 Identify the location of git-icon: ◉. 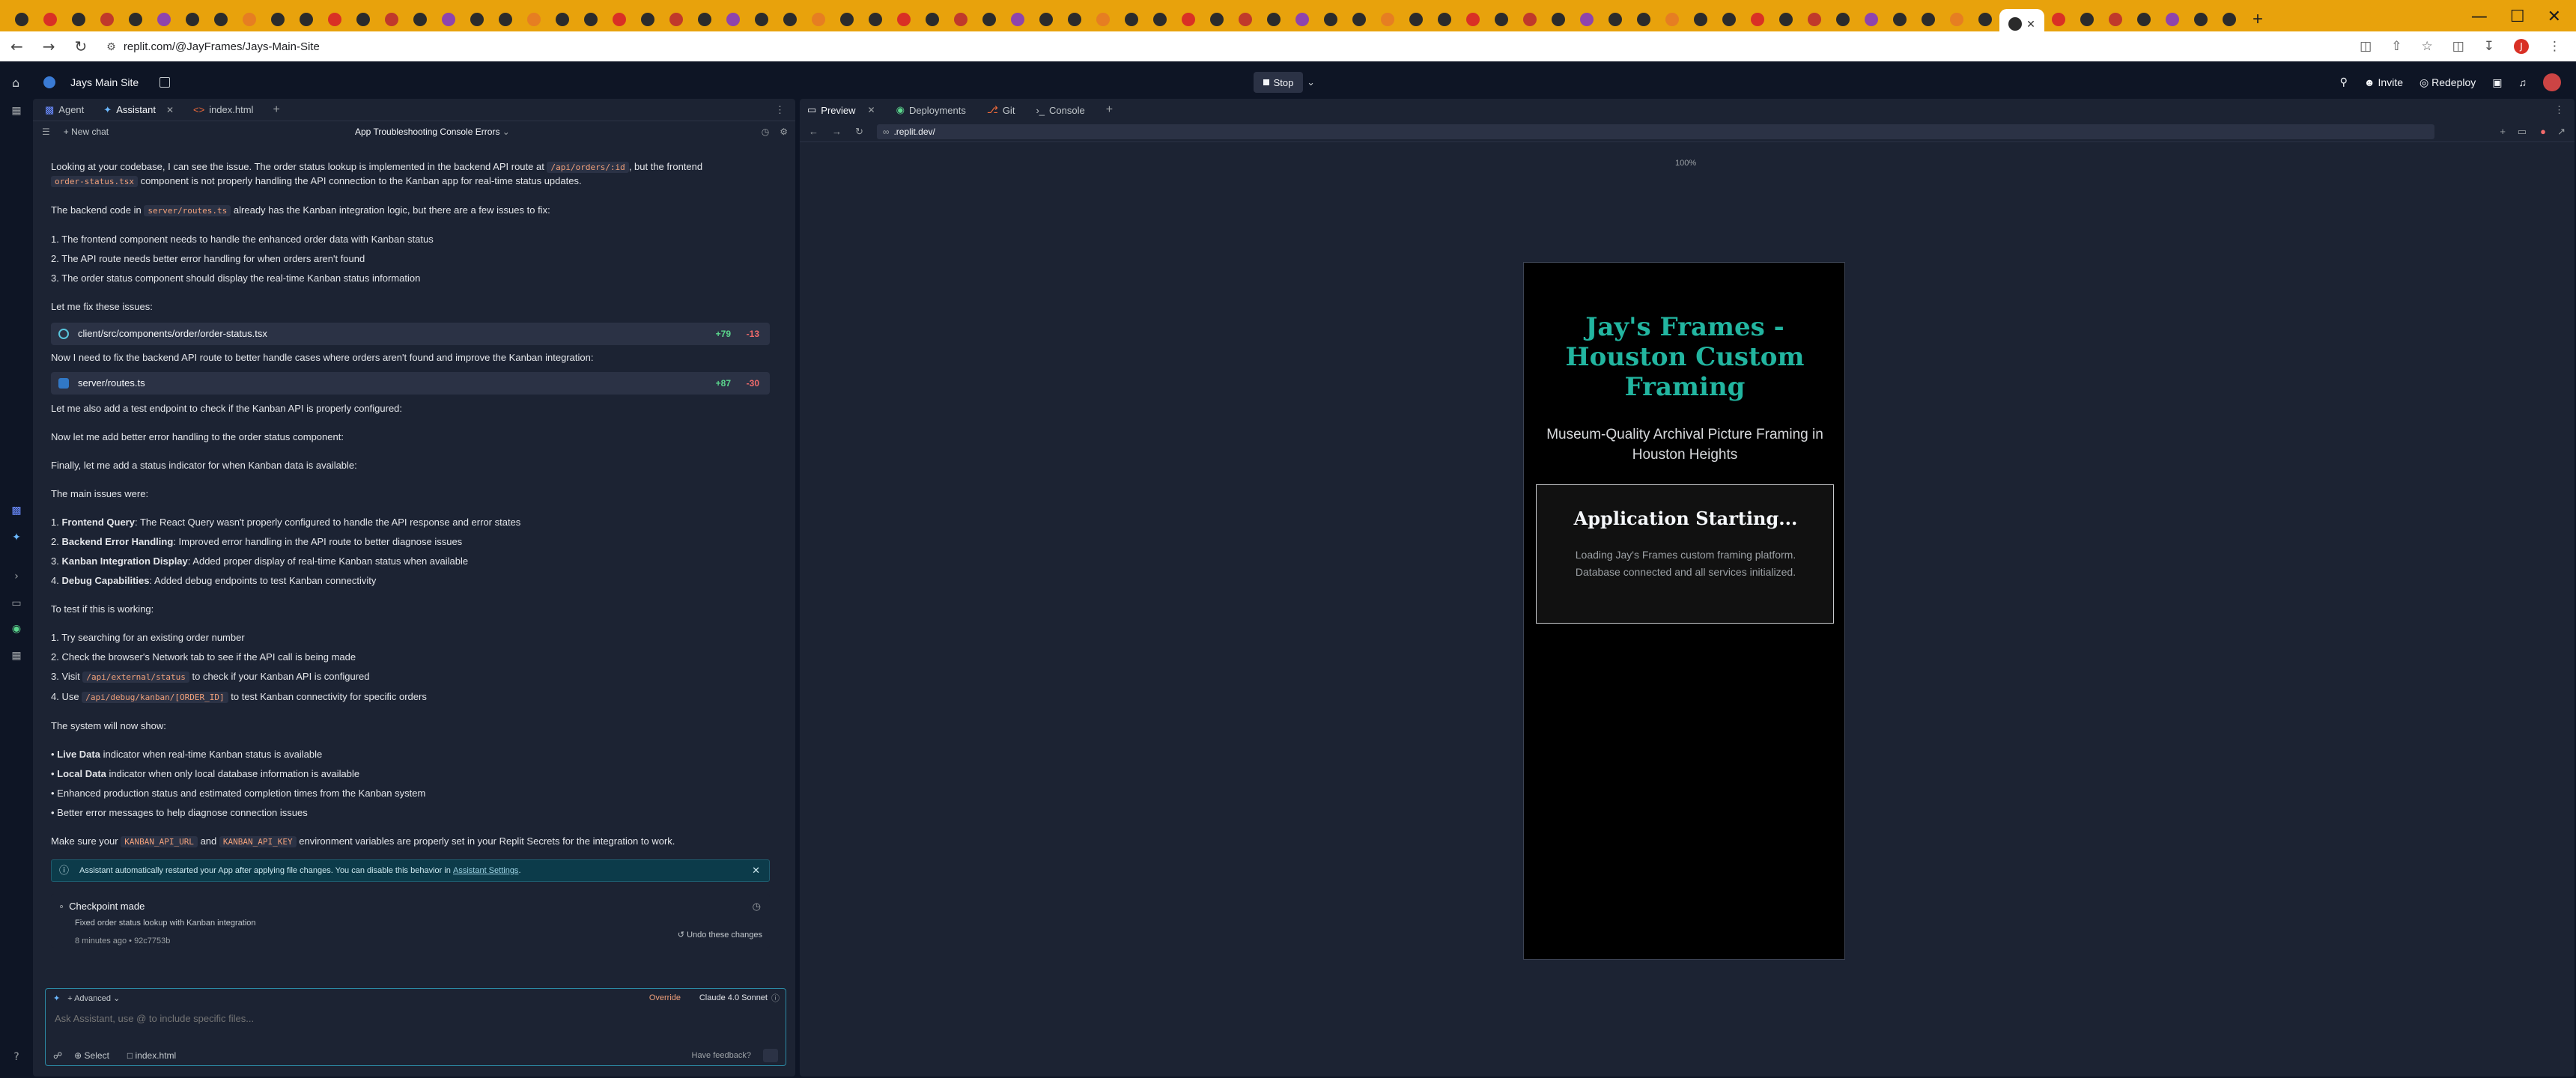
(16, 629).